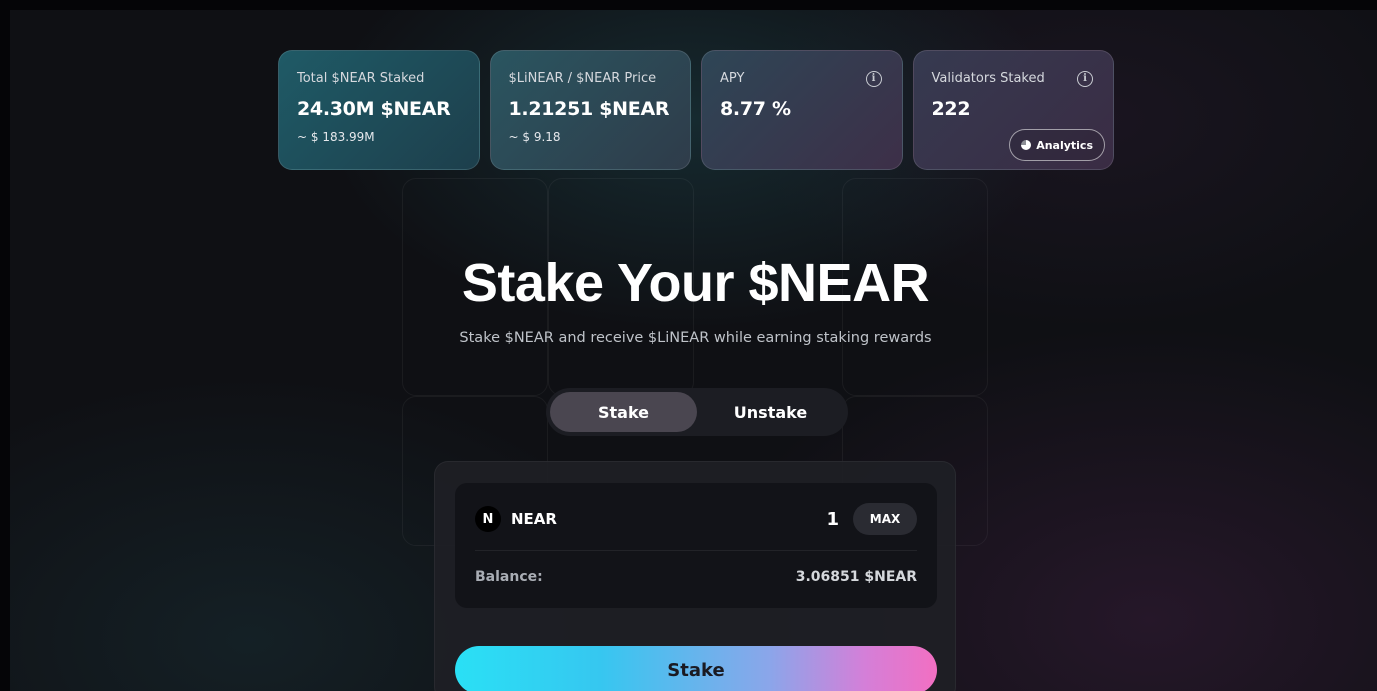 Image resolution: width=1377 pixels, height=691 pixels. What do you see at coordinates (832, 519) in the screenshot?
I see `amount-input: 1` at bounding box center [832, 519].